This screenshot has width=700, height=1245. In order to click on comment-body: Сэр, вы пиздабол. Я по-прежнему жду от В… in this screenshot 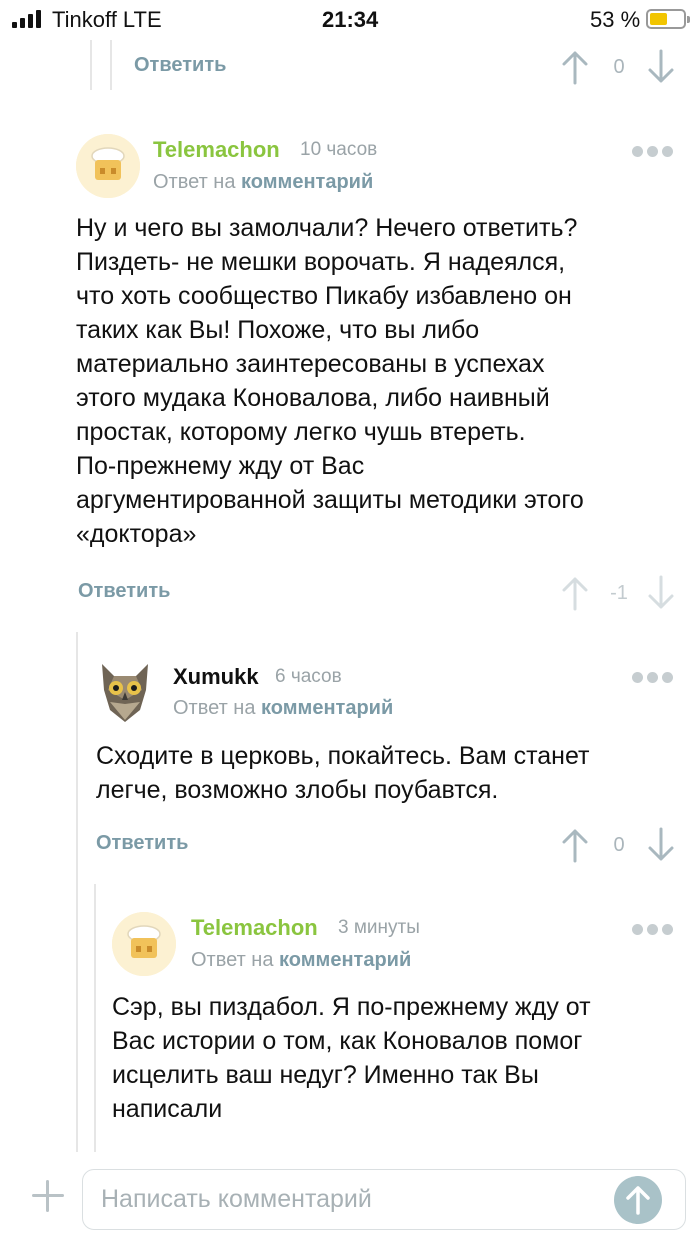, I will do `click(351, 1058)`.